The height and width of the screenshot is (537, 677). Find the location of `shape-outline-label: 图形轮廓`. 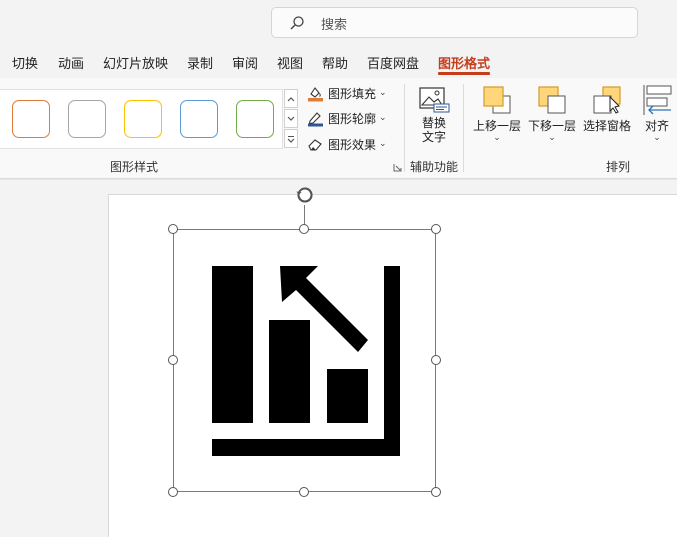

shape-outline-label: 图形轮廓 is located at coordinates (352, 118).